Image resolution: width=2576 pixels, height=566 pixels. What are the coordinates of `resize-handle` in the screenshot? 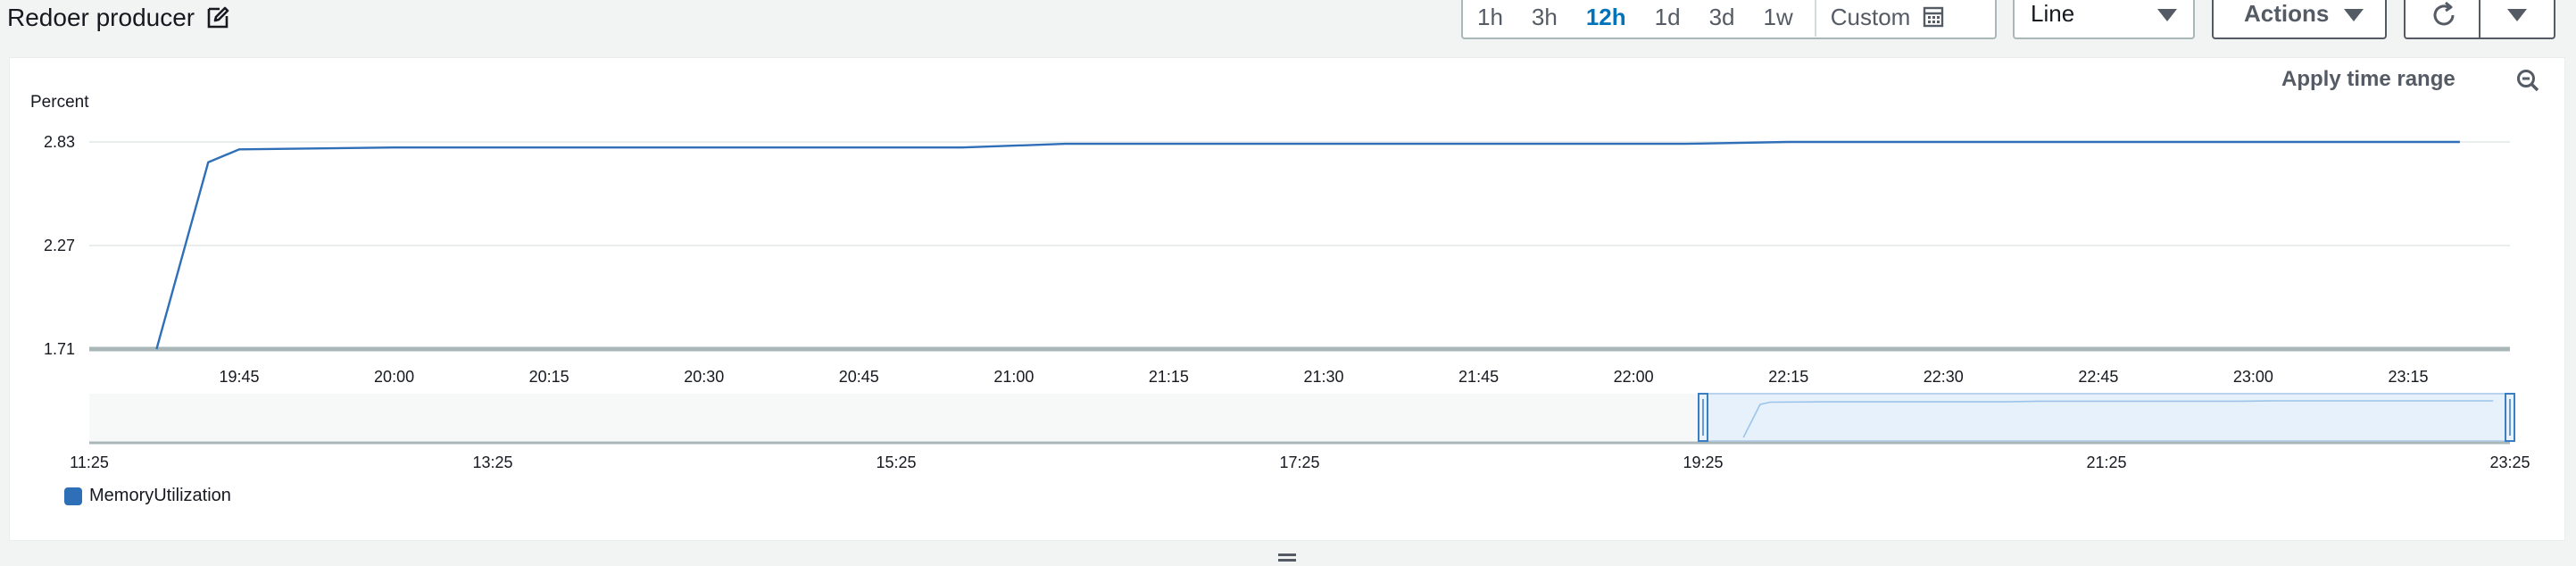 It's located at (1287, 558).